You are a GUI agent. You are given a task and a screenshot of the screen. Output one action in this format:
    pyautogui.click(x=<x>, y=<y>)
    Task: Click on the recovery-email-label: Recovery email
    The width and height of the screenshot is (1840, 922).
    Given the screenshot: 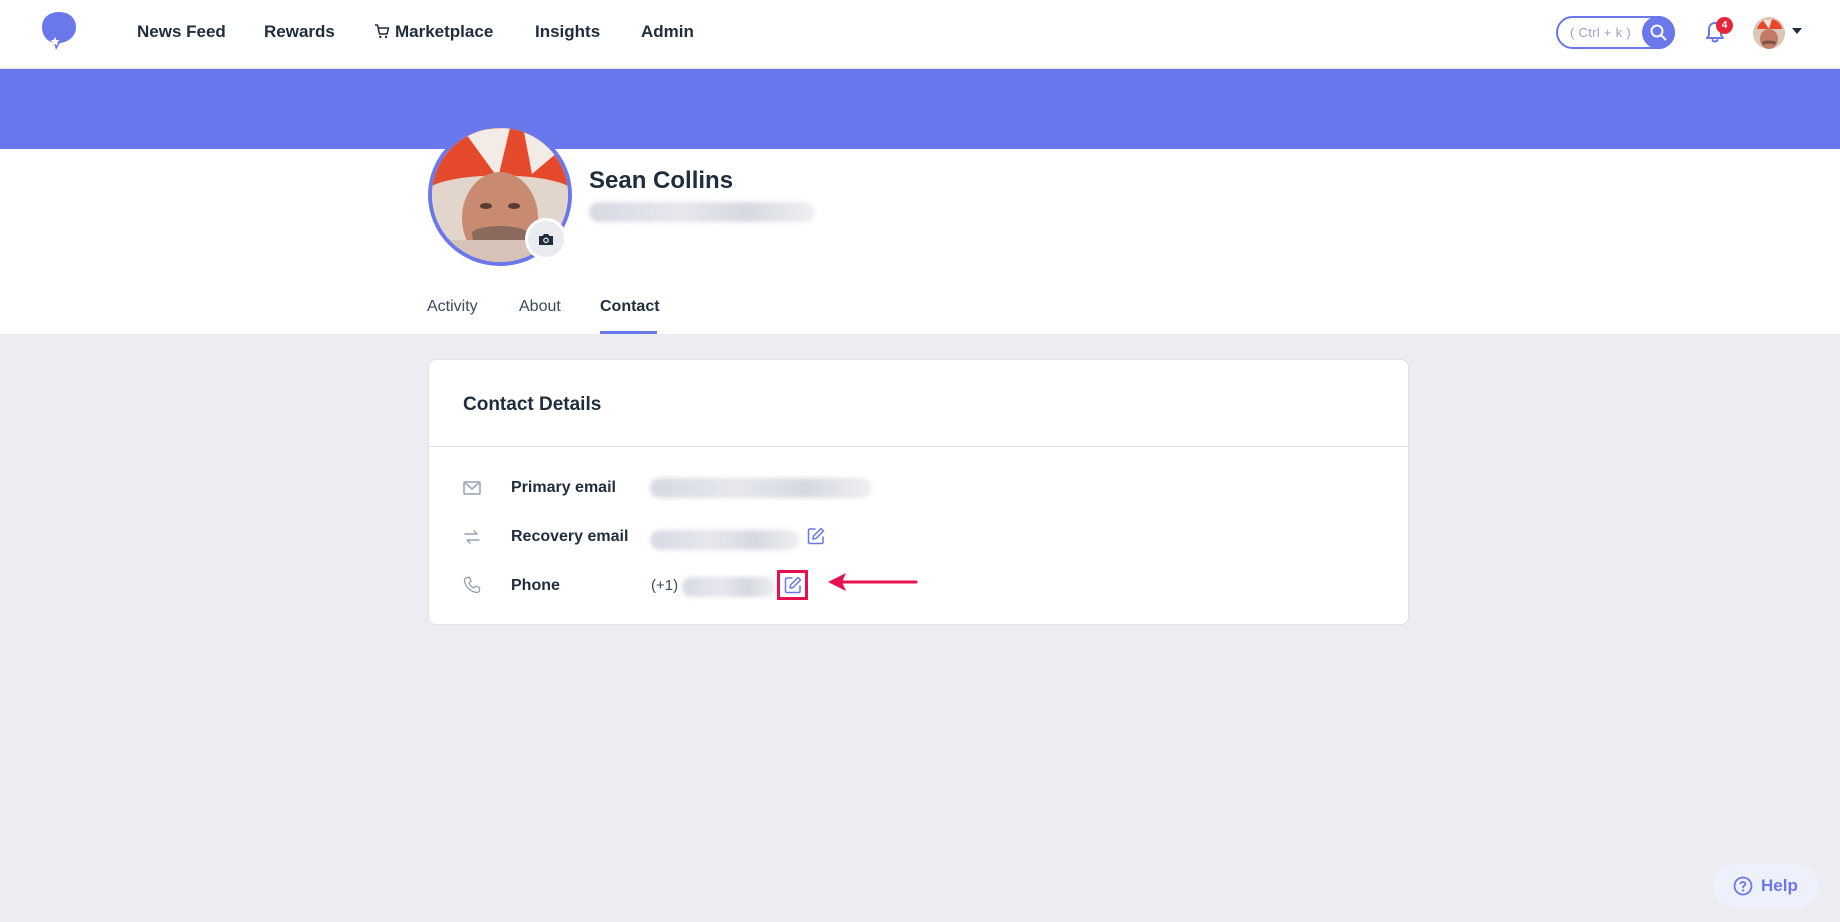 What is the action you would take?
    pyautogui.click(x=570, y=536)
    